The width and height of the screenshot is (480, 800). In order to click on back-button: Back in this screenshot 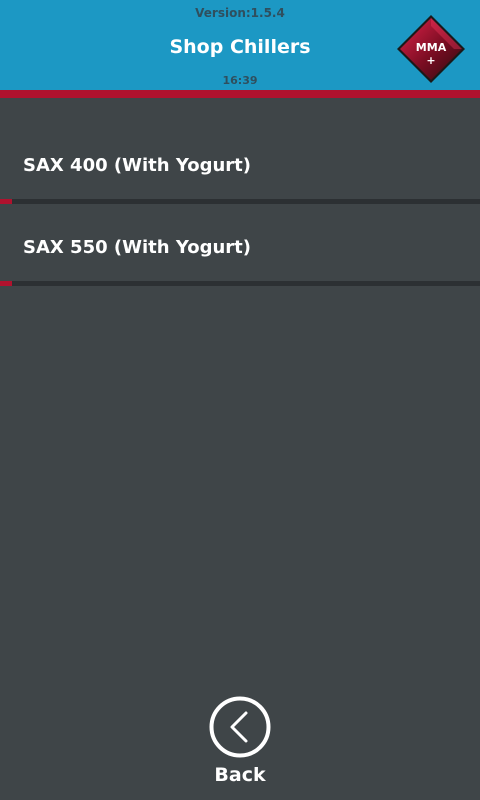, I will do `click(240, 741)`.